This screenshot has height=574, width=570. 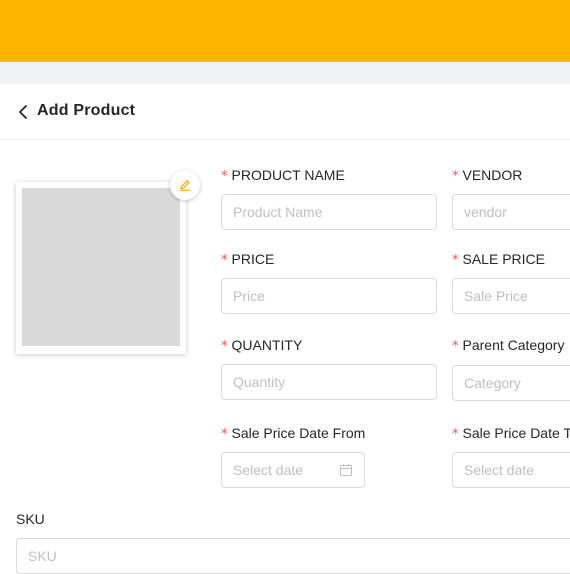 I want to click on price-input, so click(x=329, y=296).